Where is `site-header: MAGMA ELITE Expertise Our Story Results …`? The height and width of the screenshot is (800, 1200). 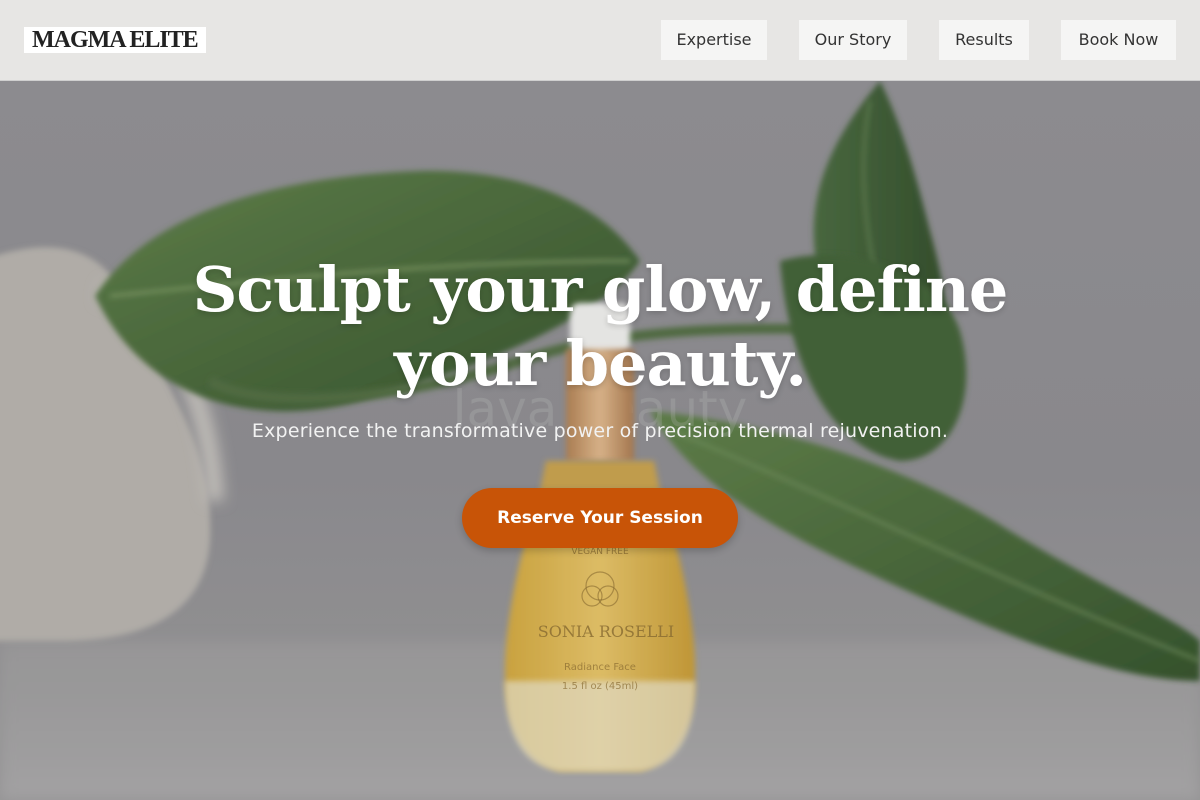
site-header: MAGMA ELITE Expertise Our Story Results … is located at coordinates (600, 40).